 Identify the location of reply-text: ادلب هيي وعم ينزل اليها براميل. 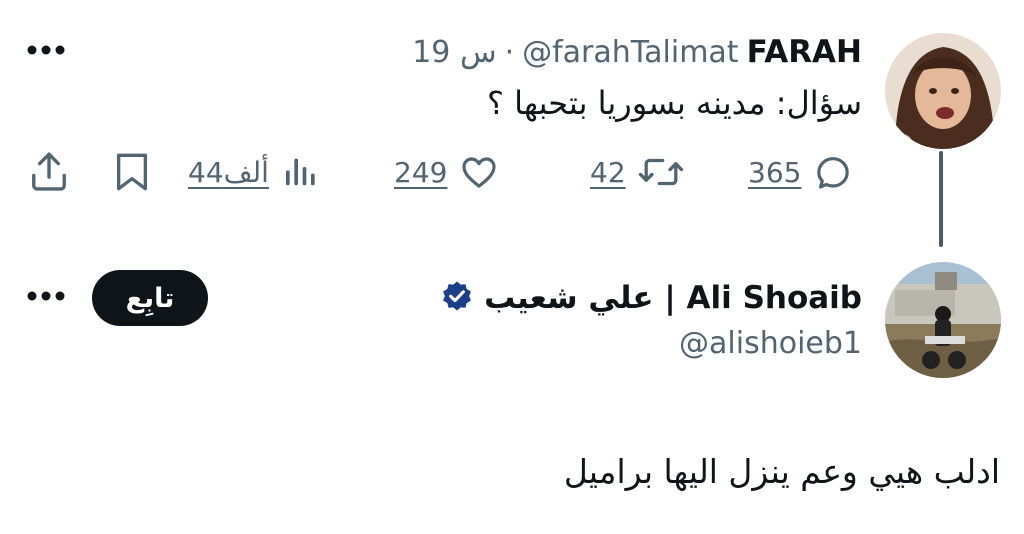
(781, 471).